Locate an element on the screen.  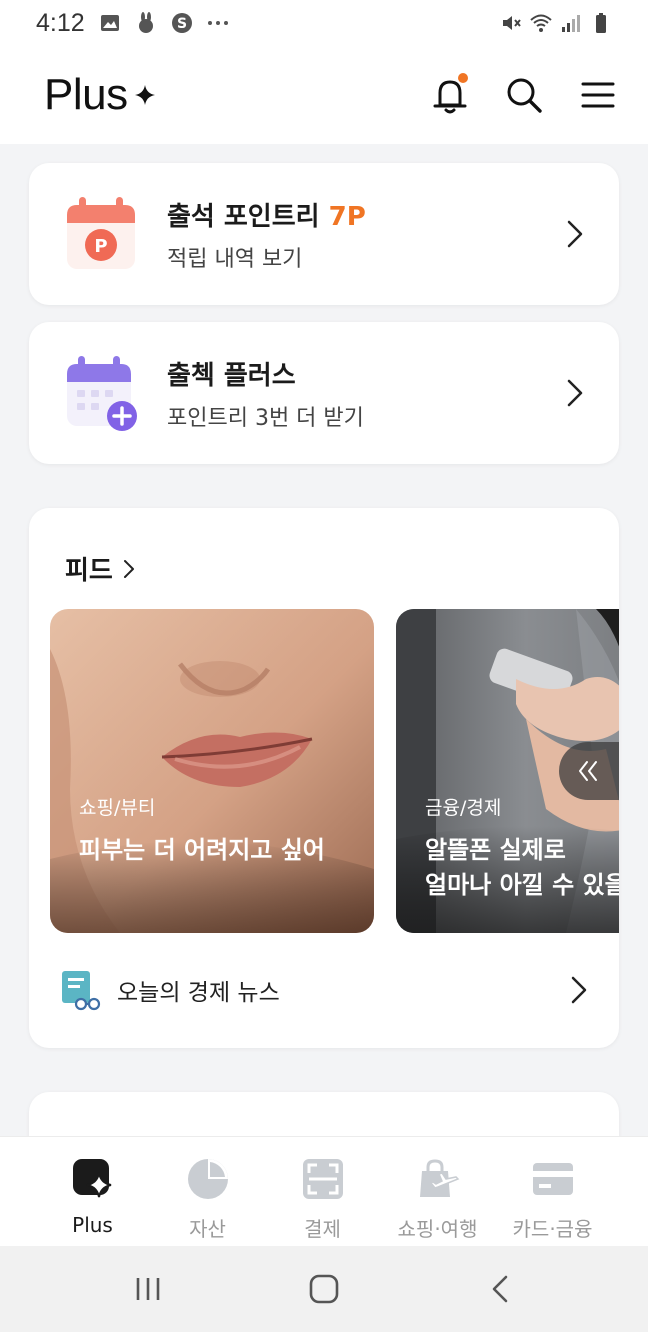
double-chevron-left-icon is located at coordinates (588, 771).